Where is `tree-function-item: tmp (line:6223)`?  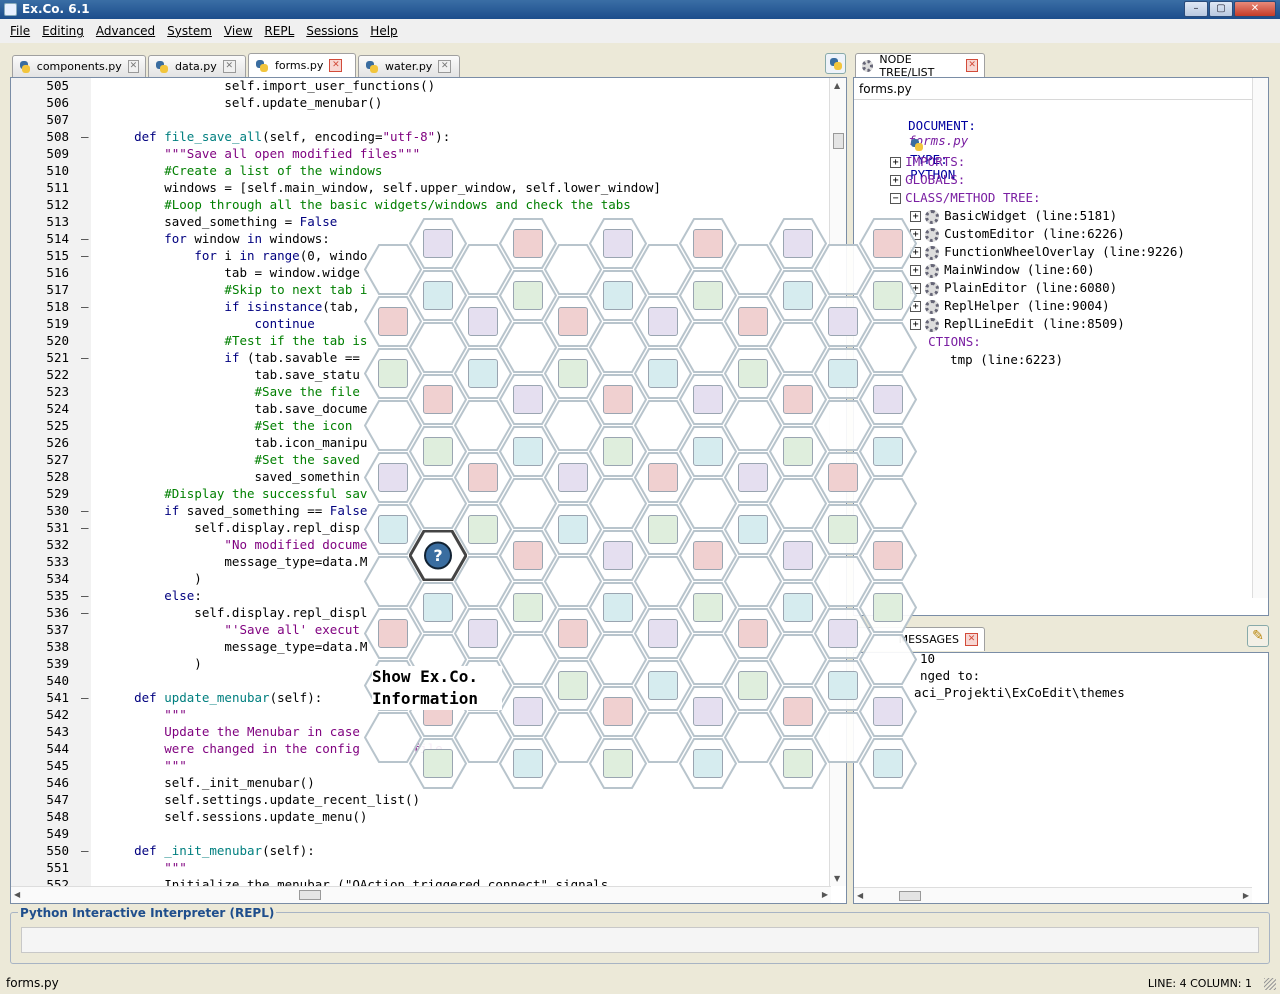
tree-function-item: tmp (line:6223) is located at coordinates (991, 352).